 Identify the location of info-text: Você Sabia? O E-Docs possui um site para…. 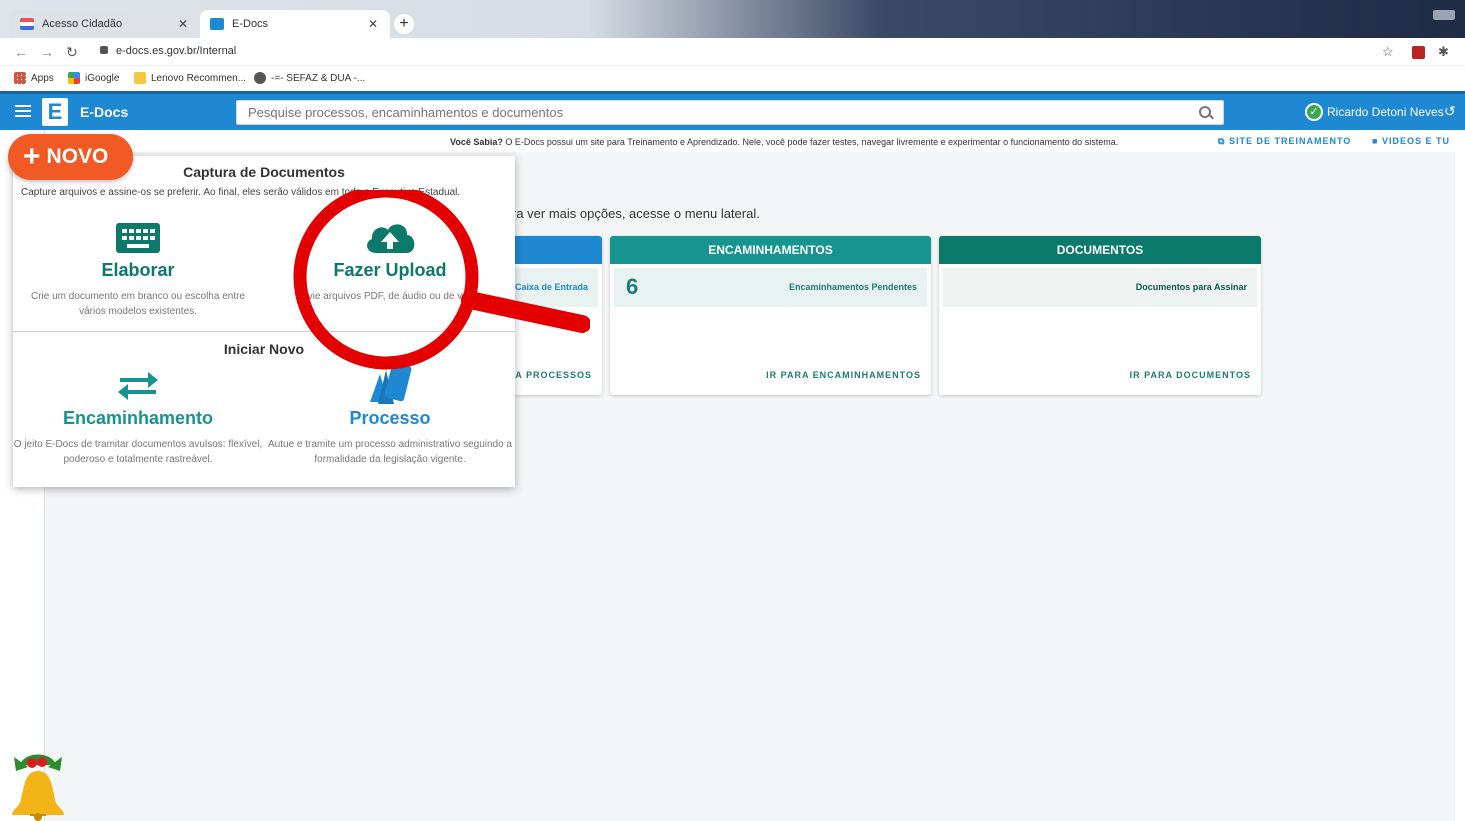
(784, 142).